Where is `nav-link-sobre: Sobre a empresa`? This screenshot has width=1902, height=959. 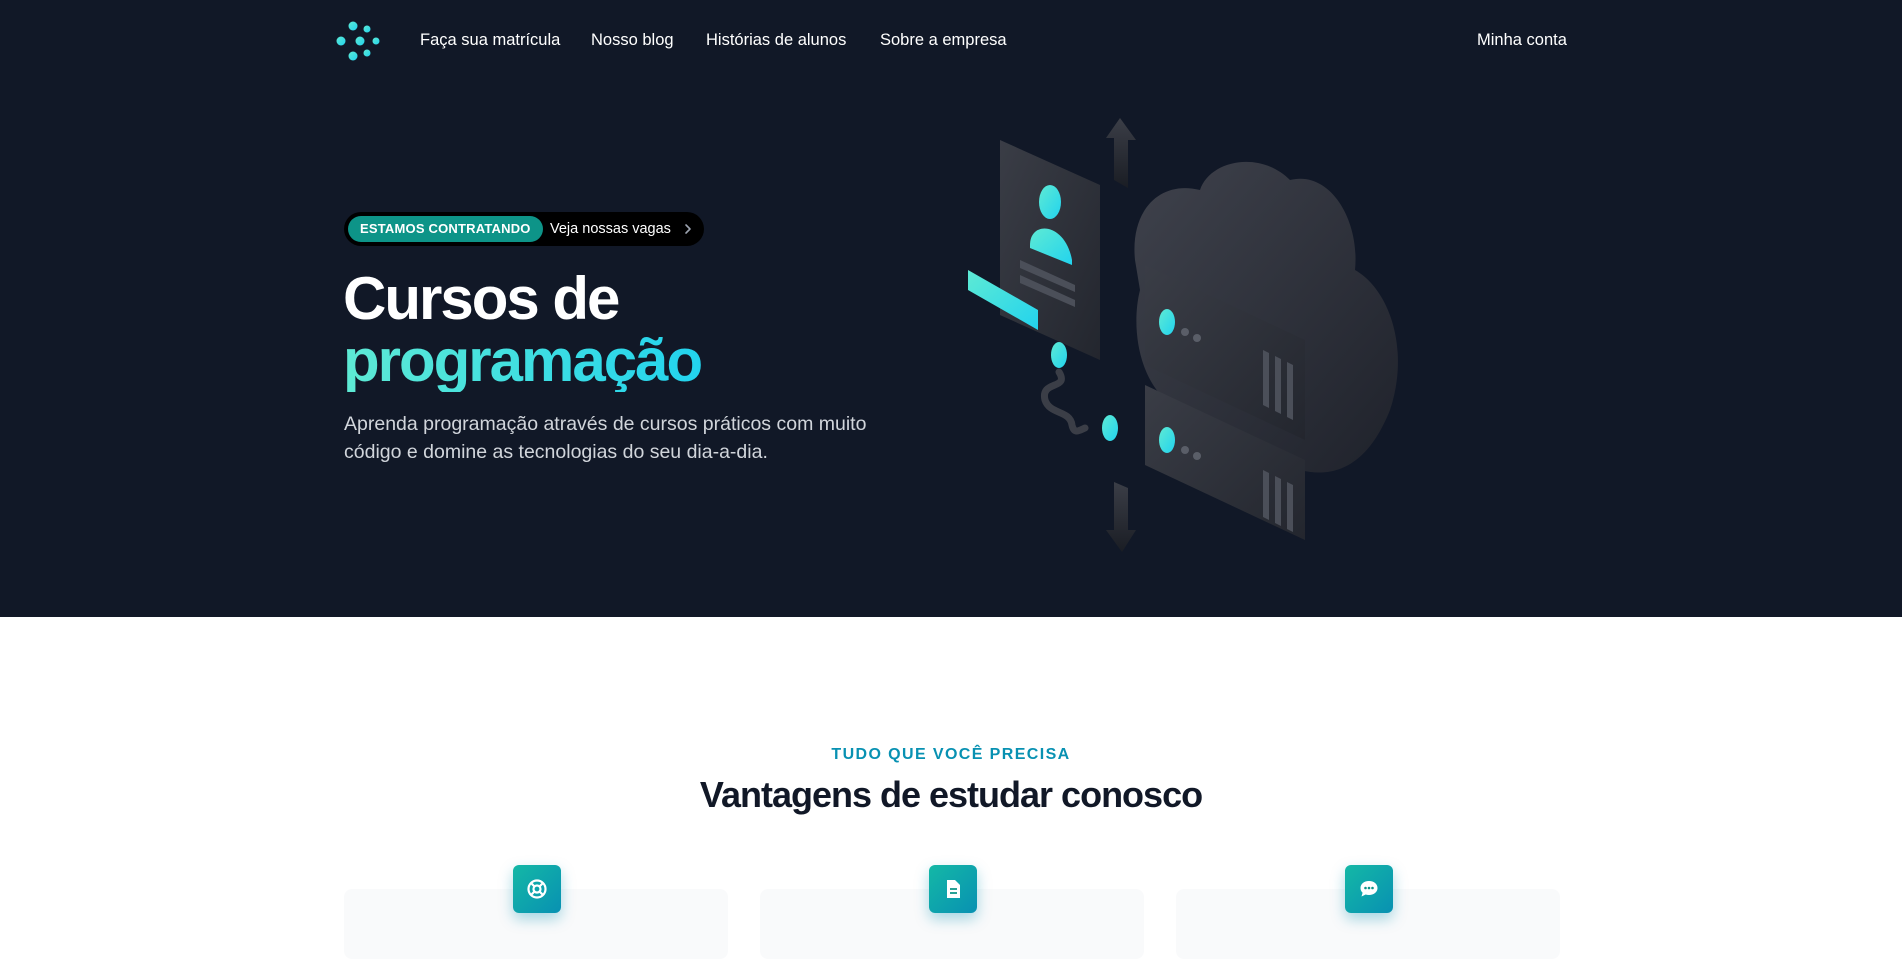
nav-link-sobre: Sobre a empresa is located at coordinates (943, 40).